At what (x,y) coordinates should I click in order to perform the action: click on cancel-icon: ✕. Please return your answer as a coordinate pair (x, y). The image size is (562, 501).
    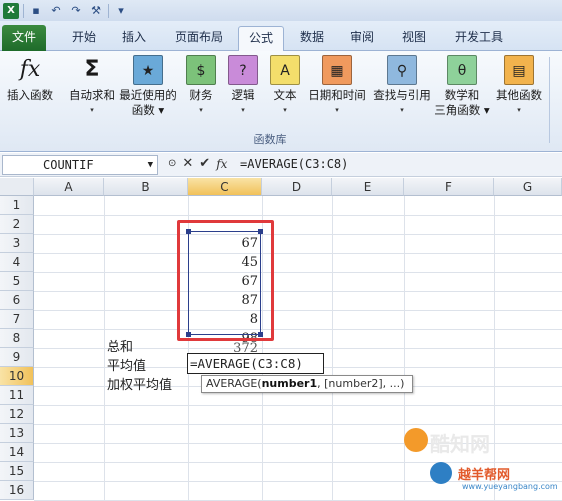
    Looking at the image, I should click on (187, 163).